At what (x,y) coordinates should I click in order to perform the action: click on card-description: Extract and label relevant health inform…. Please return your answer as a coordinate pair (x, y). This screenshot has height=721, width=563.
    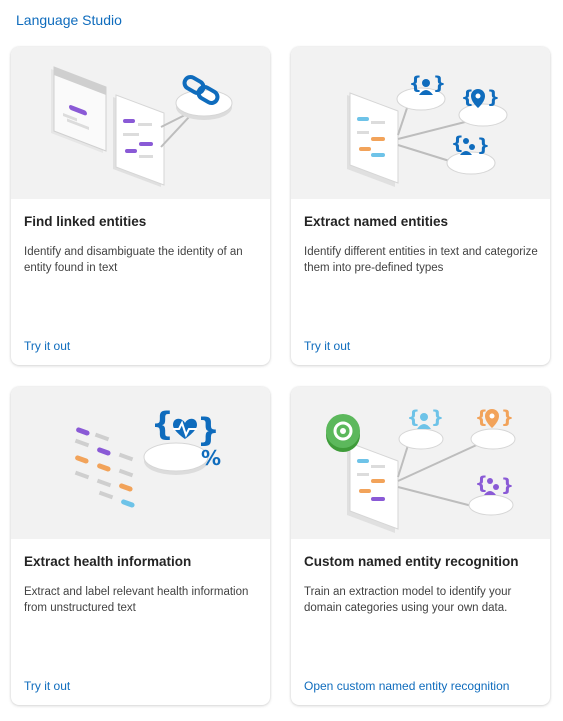
    Looking at the image, I should click on (136, 600).